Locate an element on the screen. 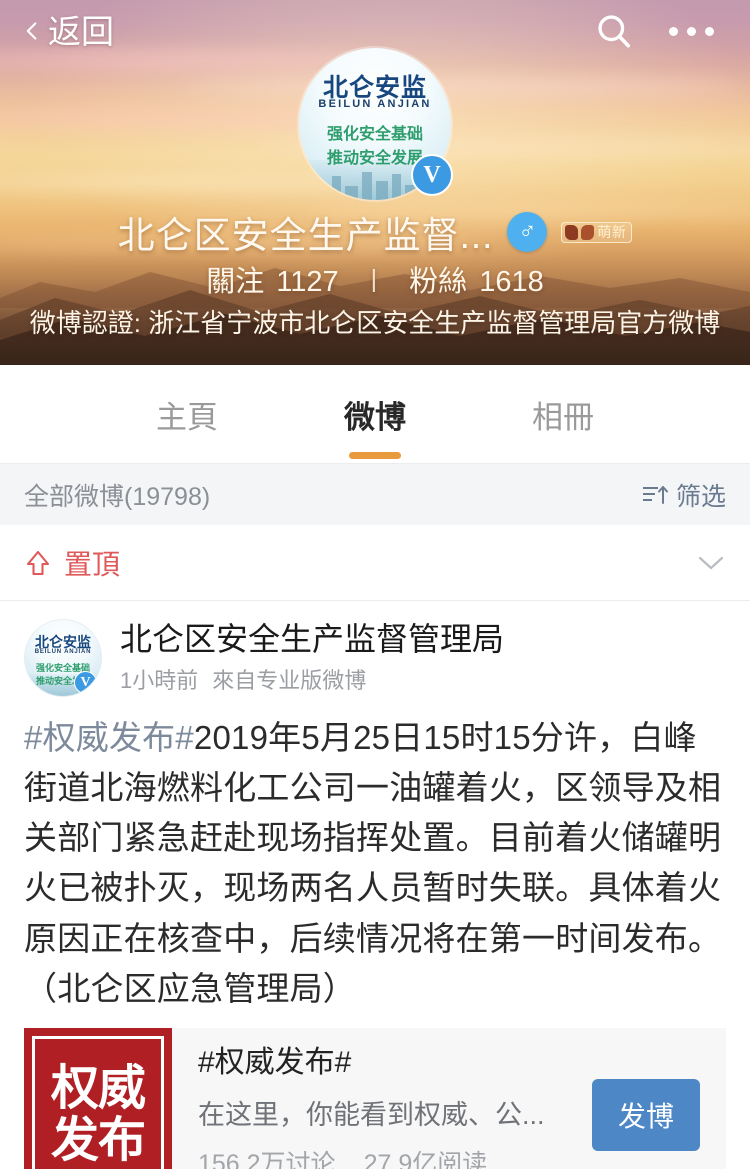  filter-label: 筛选 is located at coordinates (700, 496).